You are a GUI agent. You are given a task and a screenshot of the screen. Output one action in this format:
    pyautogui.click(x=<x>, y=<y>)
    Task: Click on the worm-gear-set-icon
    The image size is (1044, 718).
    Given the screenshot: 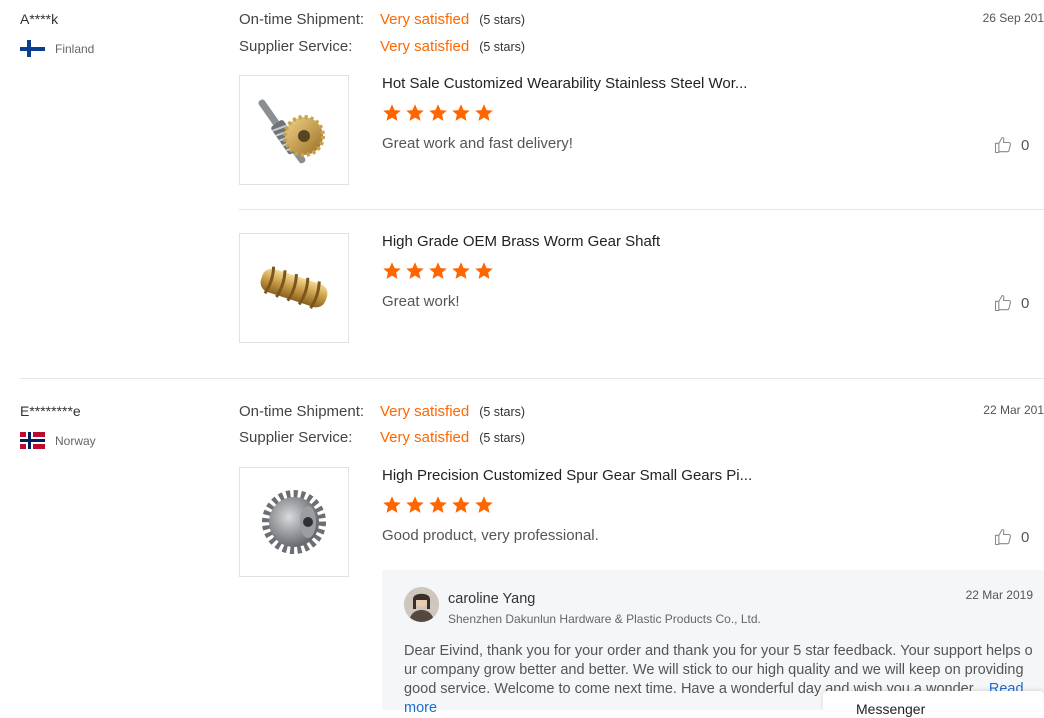 What is the action you would take?
    pyautogui.click(x=291, y=131)
    